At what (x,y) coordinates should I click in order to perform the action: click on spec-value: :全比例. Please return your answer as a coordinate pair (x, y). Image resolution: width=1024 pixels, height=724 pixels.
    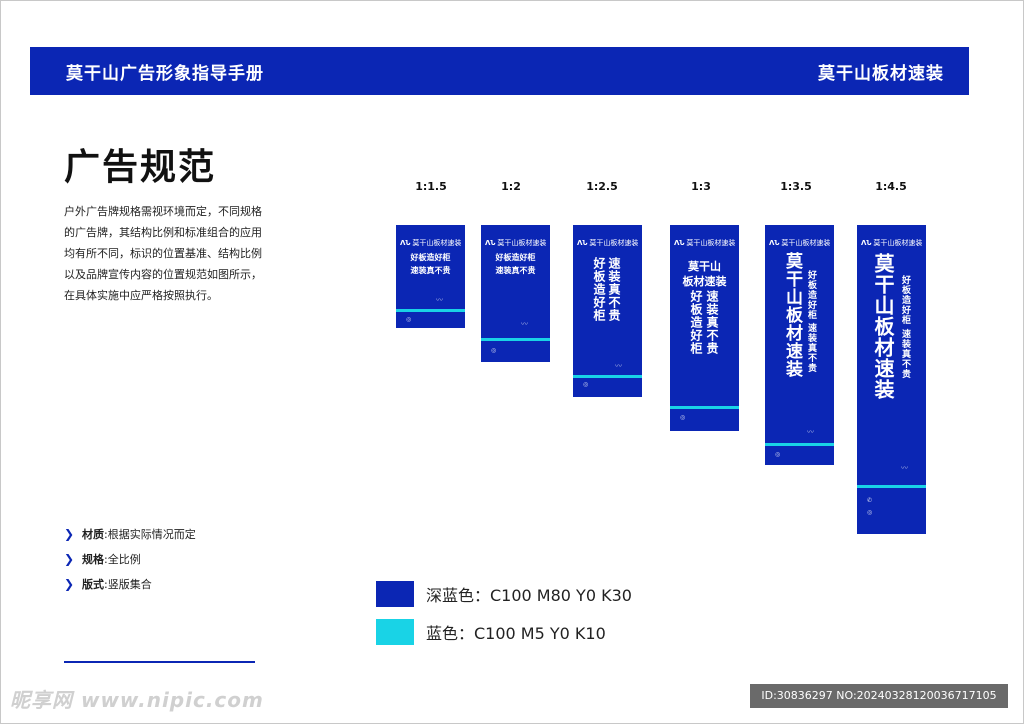
    Looking at the image, I should click on (122, 559).